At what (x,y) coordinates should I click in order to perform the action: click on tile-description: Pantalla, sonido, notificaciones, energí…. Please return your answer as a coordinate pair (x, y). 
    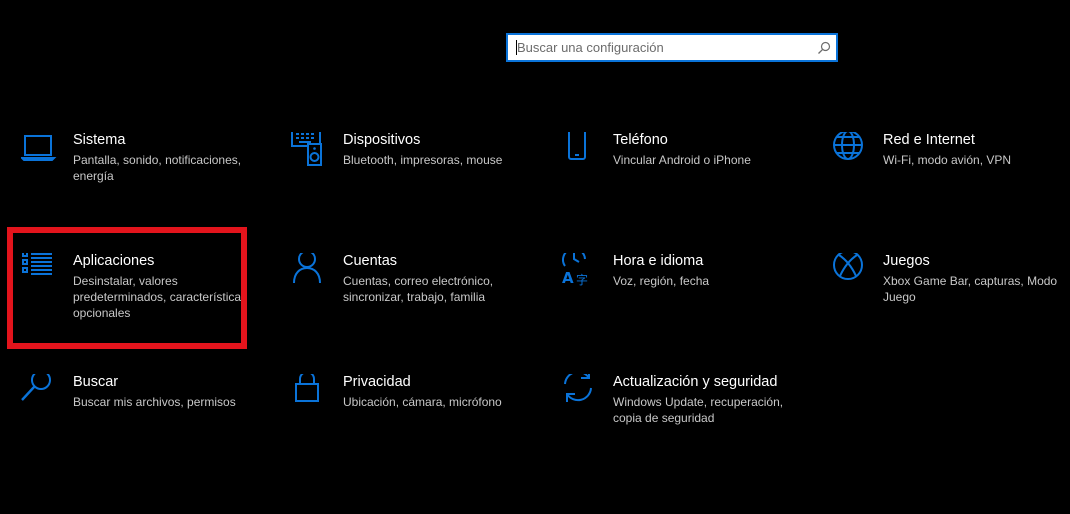
    Looking at the image, I should click on (157, 168).